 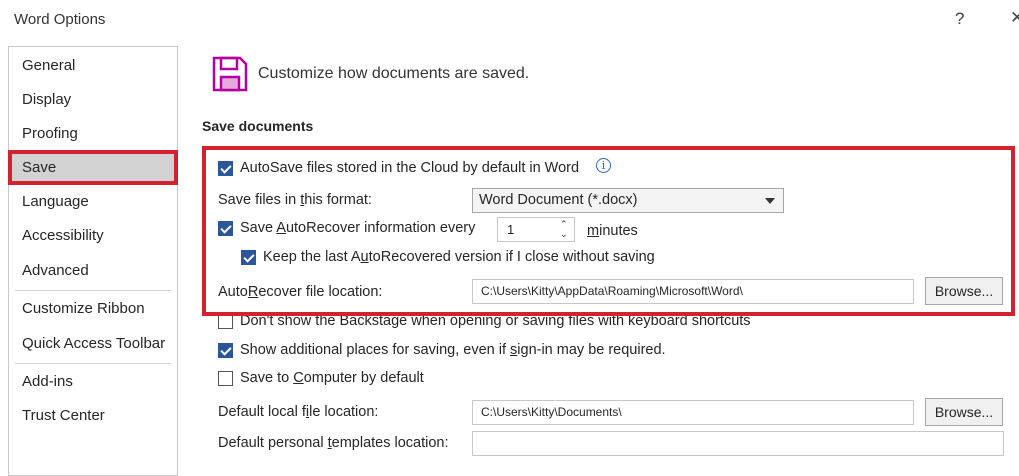 What do you see at coordinates (93, 66) in the screenshot?
I see `sidebar-item-general: General` at bounding box center [93, 66].